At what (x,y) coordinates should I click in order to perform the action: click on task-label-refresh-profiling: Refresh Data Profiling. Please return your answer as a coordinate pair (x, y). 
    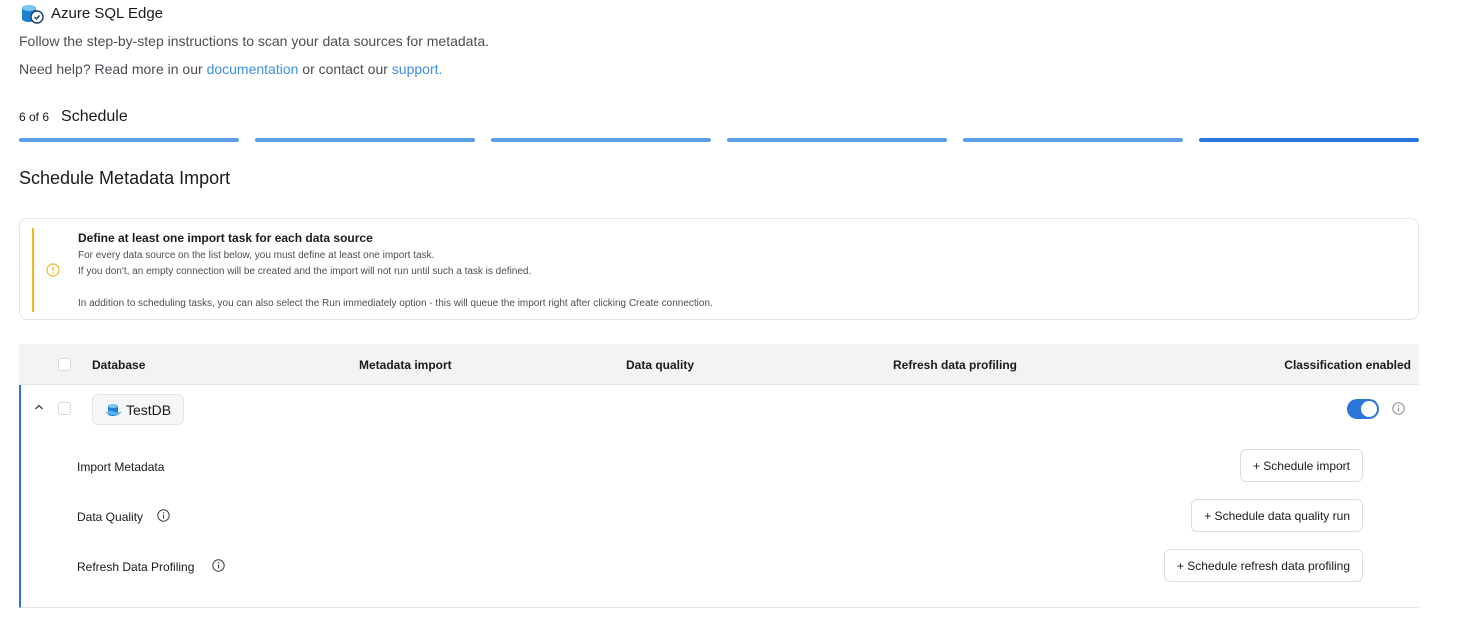
    Looking at the image, I should click on (135, 567).